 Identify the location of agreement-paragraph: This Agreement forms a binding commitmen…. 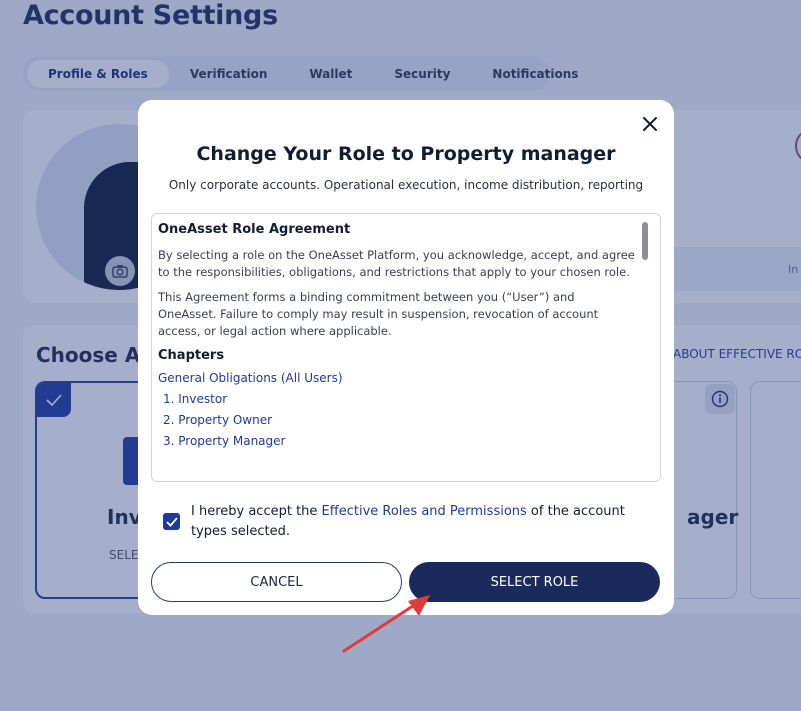
(378, 314).